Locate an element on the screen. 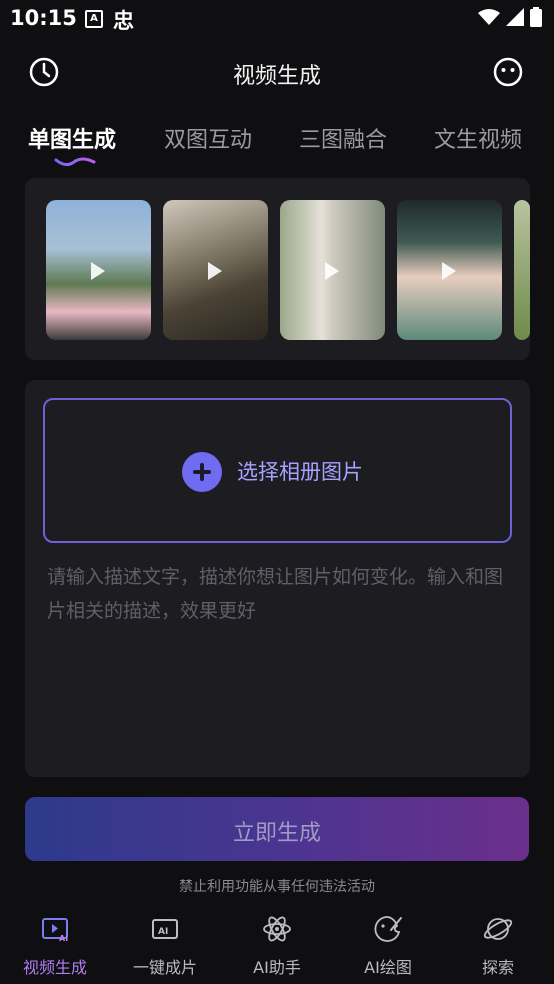 The width and height of the screenshot is (554, 984). nav-item-explore: 探索 is located at coordinates (498, 945).